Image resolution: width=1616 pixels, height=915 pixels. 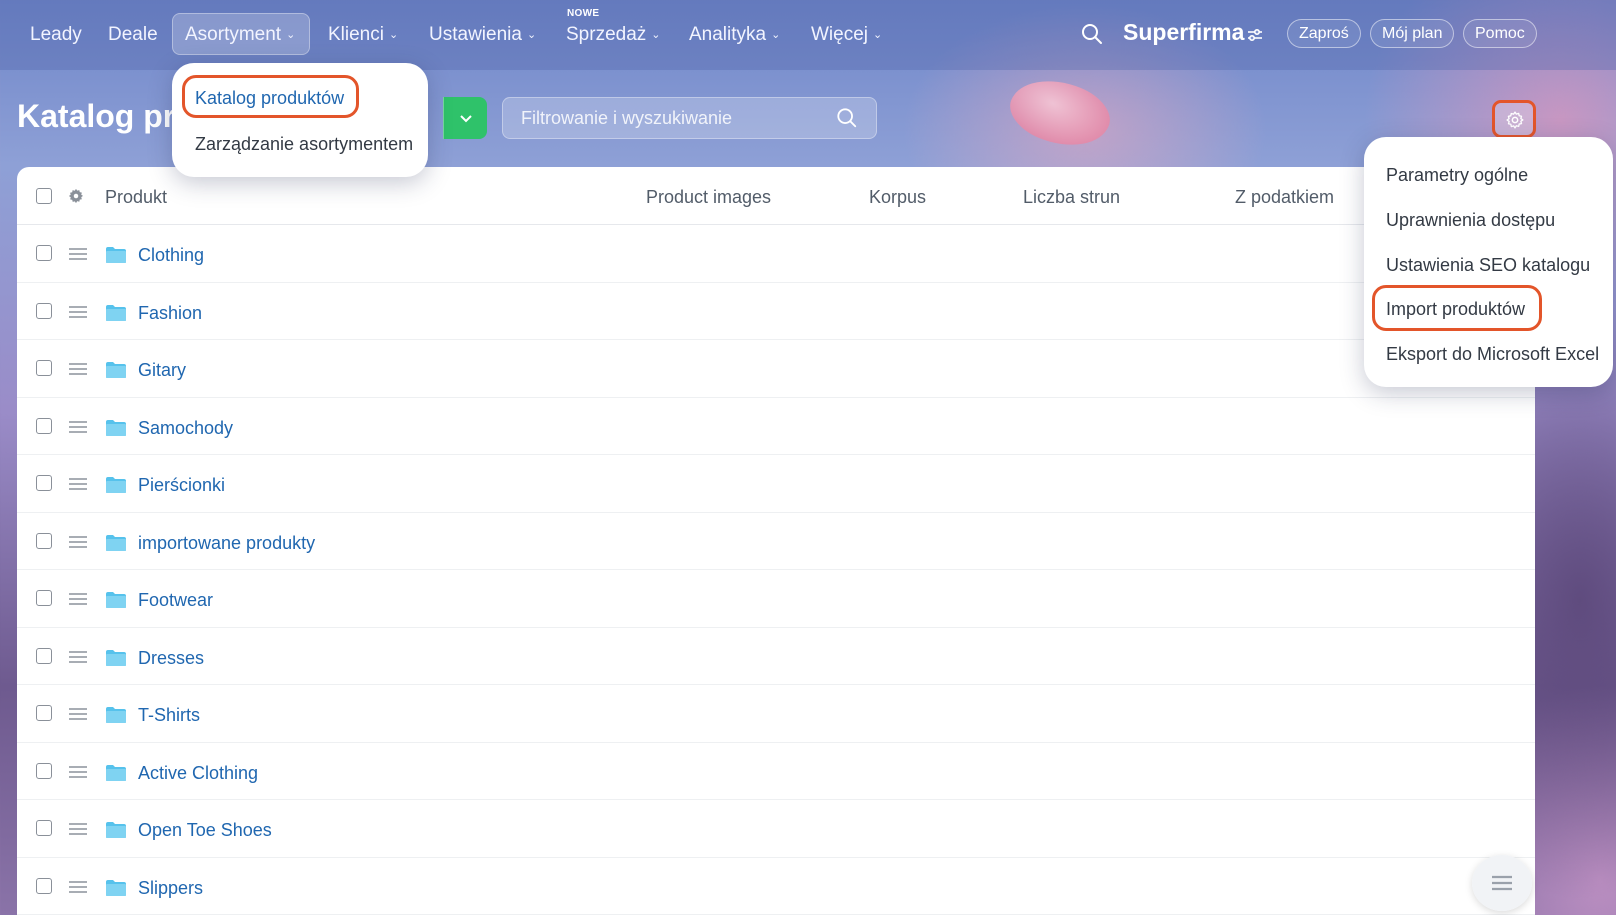 I want to click on row-label: Footwear, so click(x=175, y=600).